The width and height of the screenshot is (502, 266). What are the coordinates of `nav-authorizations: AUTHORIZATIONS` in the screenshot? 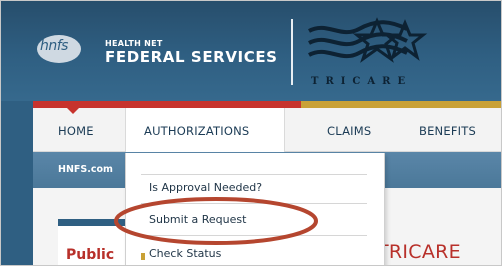 It's located at (196, 131).